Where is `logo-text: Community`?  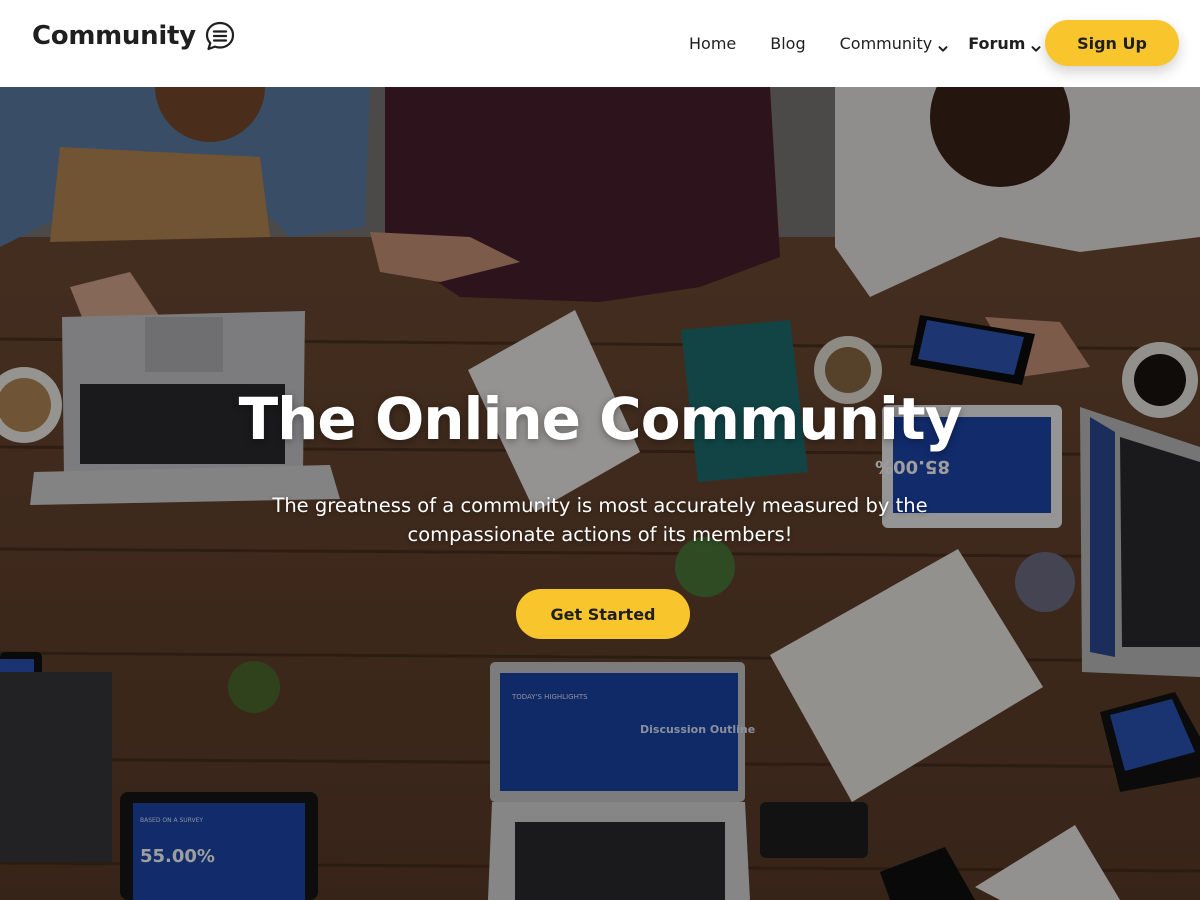
logo-text: Community is located at coordinates (114, 36).